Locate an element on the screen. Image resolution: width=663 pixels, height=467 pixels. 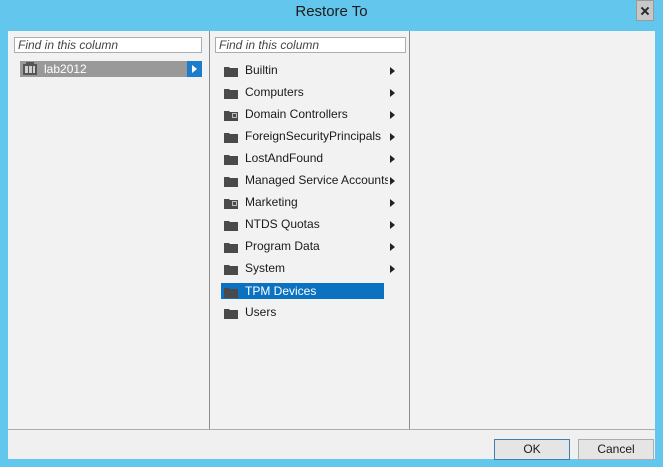
button-bar: OK Cancel is located at coordinates (331, 445).